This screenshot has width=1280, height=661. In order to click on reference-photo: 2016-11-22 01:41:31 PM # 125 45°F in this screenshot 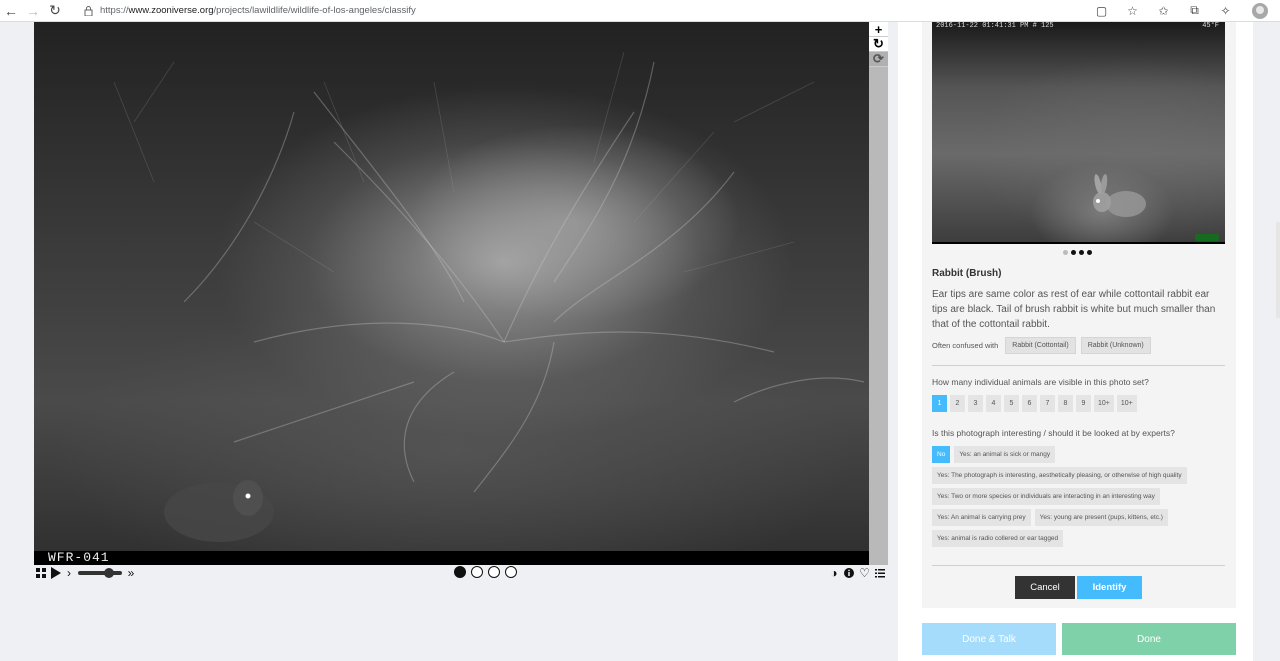, I will do `click(1078, 133)`.